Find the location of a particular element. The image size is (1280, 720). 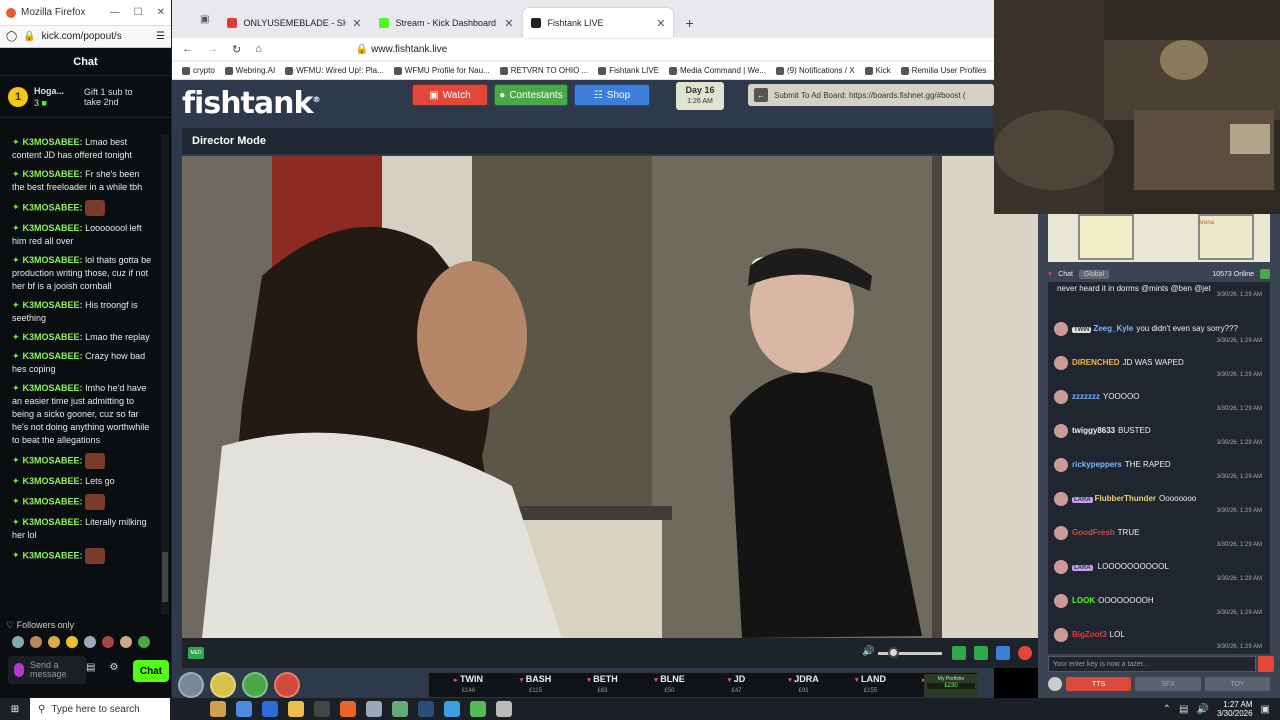

close-icon: ✕ is located at coordinates (161, 12).